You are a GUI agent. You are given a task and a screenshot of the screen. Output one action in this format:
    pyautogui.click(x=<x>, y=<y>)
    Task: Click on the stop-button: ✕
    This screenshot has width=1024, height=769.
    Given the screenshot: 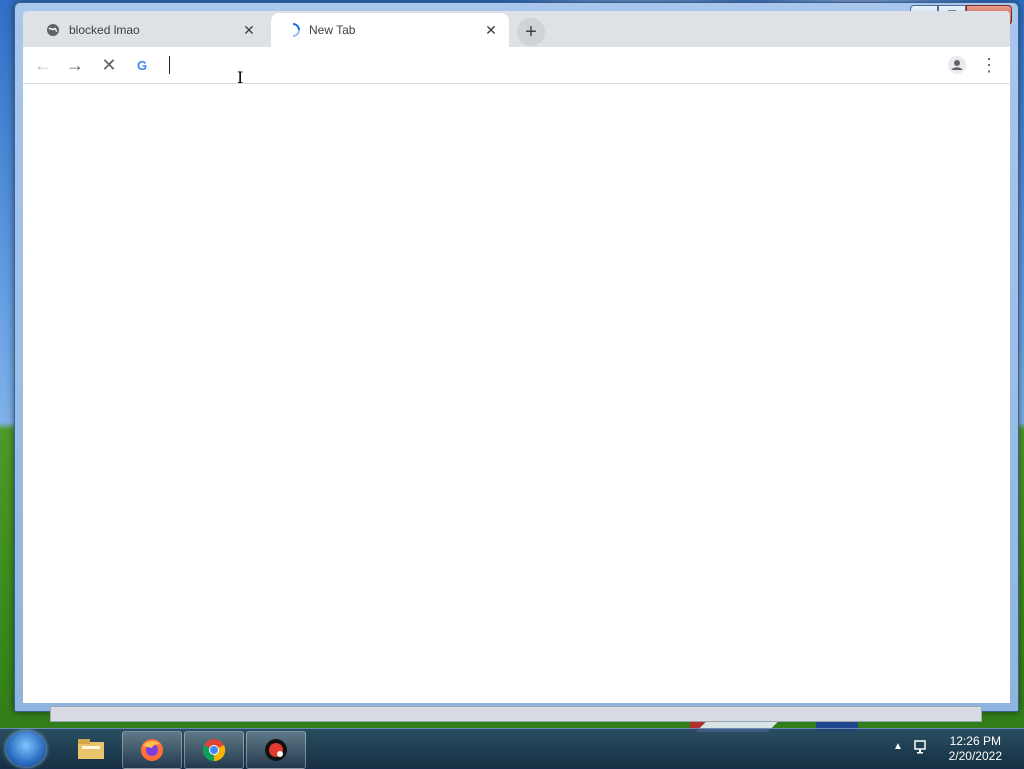 What is the action you would take?
    pyautogui.click(x=109, y=65)
    